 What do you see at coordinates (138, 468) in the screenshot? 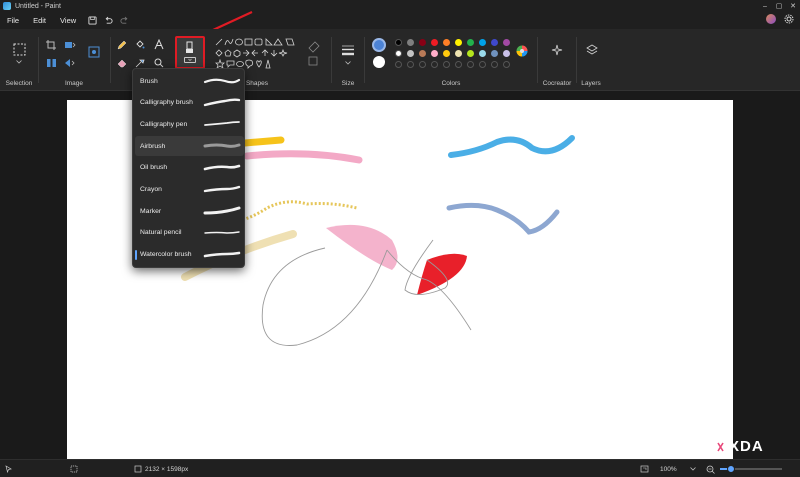
I see `canvas-size-icon` at bounding box center [138, 468].